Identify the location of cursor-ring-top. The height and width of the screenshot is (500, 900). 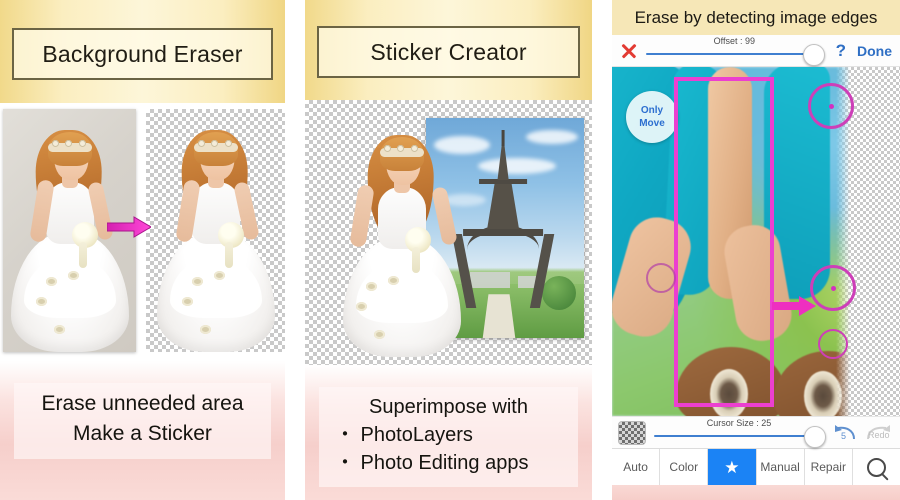
(831, 106).